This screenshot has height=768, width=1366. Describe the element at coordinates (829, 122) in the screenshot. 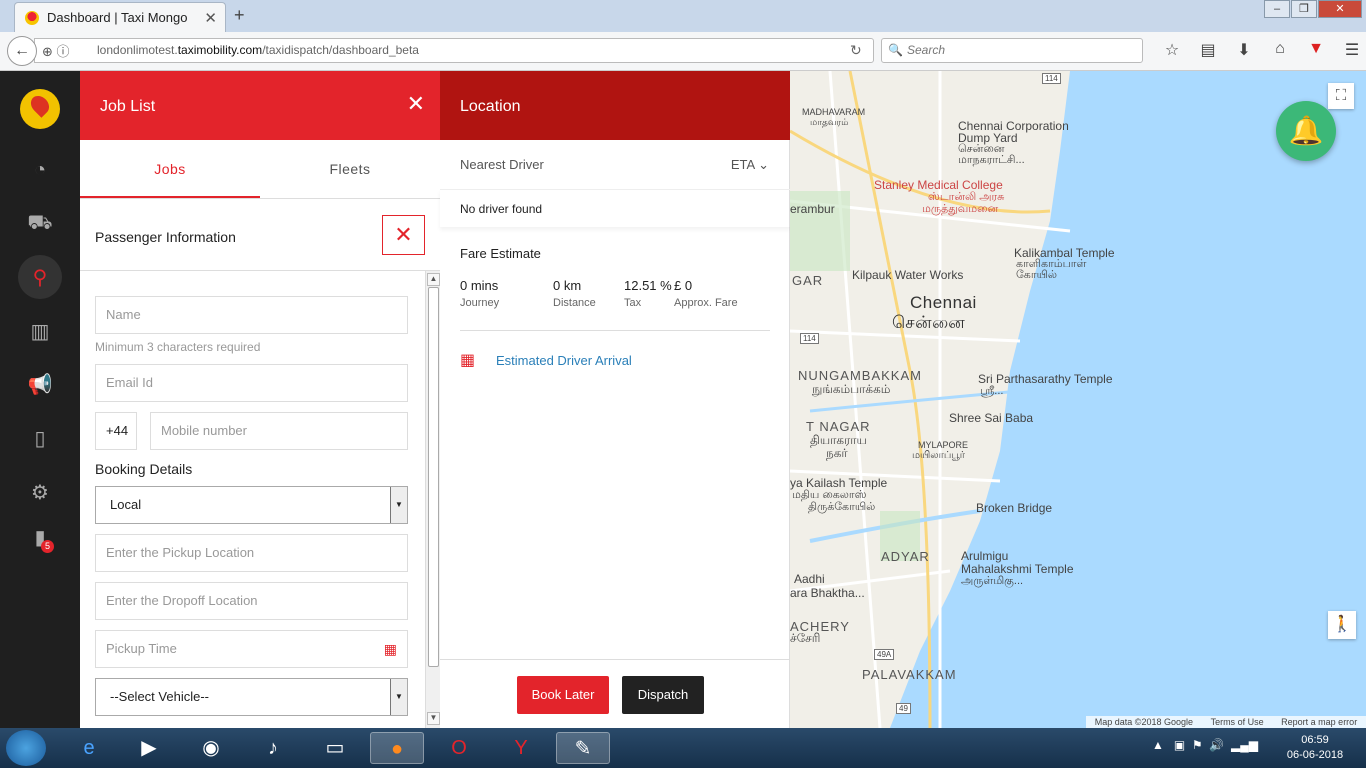

I see `map-label: மாதவரம்` at that location.